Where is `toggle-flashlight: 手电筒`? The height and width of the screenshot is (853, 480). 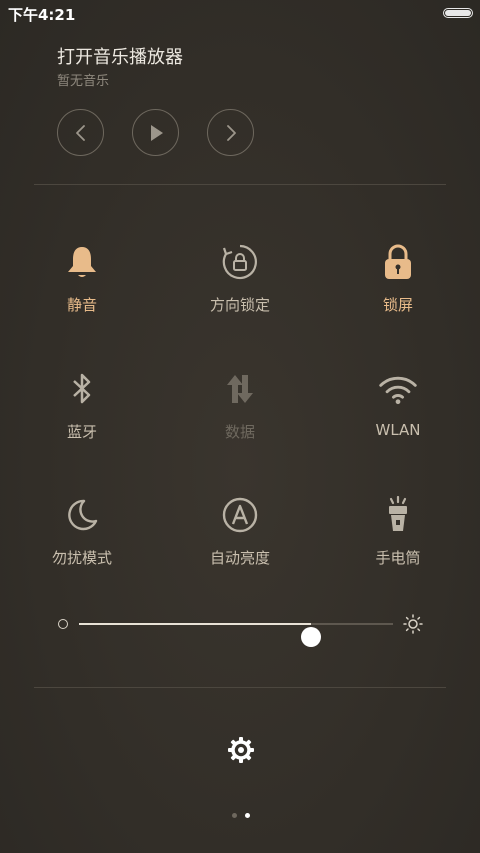 toggle-flashlight: 手电筒 is located at coordinates (398, 545).